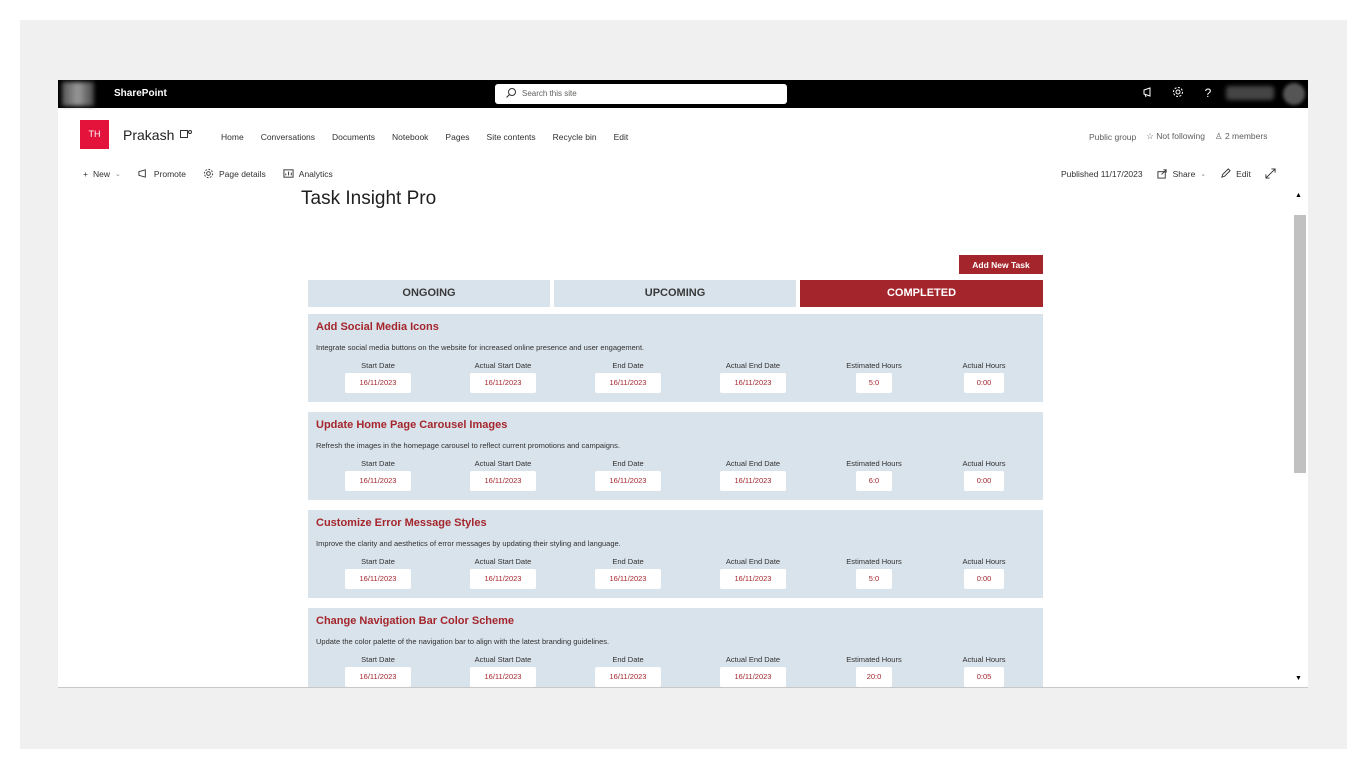  What do you see at coordinates (1150, 136) in the screenshot?
I see `star-icon: ☆` at bounding box center [1150, 136].